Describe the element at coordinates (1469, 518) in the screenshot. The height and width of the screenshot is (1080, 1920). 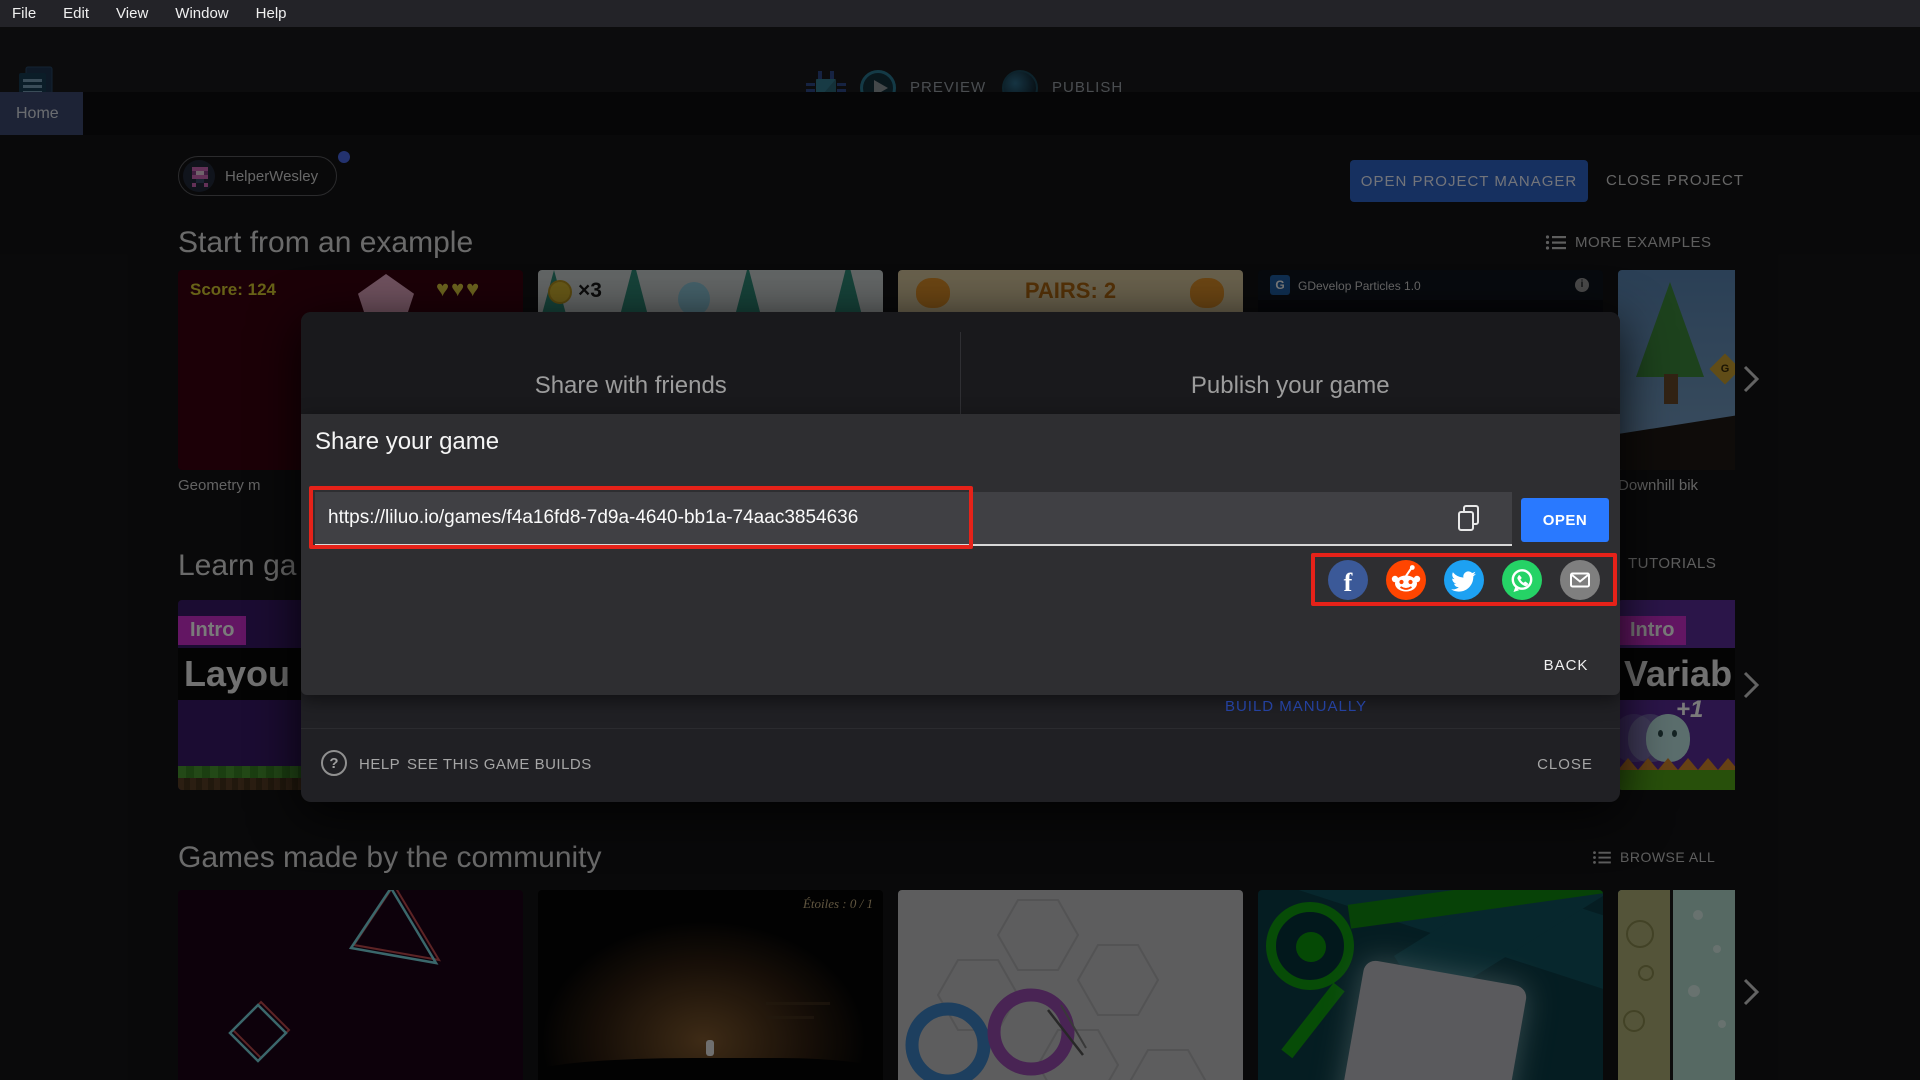
I see `copy-icon` at that location.